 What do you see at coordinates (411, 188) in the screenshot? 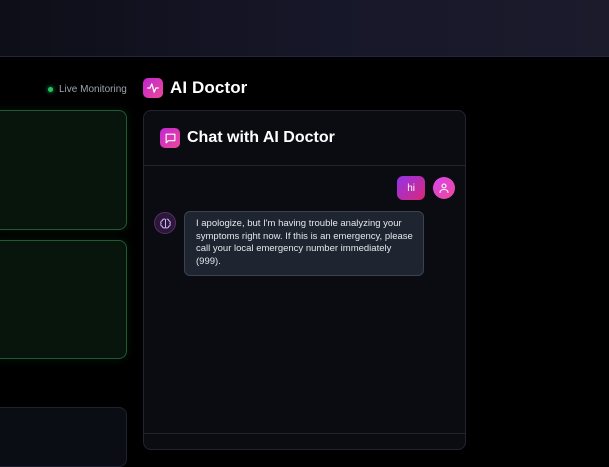
I see `user-message-bubble: hi` at bounding box center [411, 188].